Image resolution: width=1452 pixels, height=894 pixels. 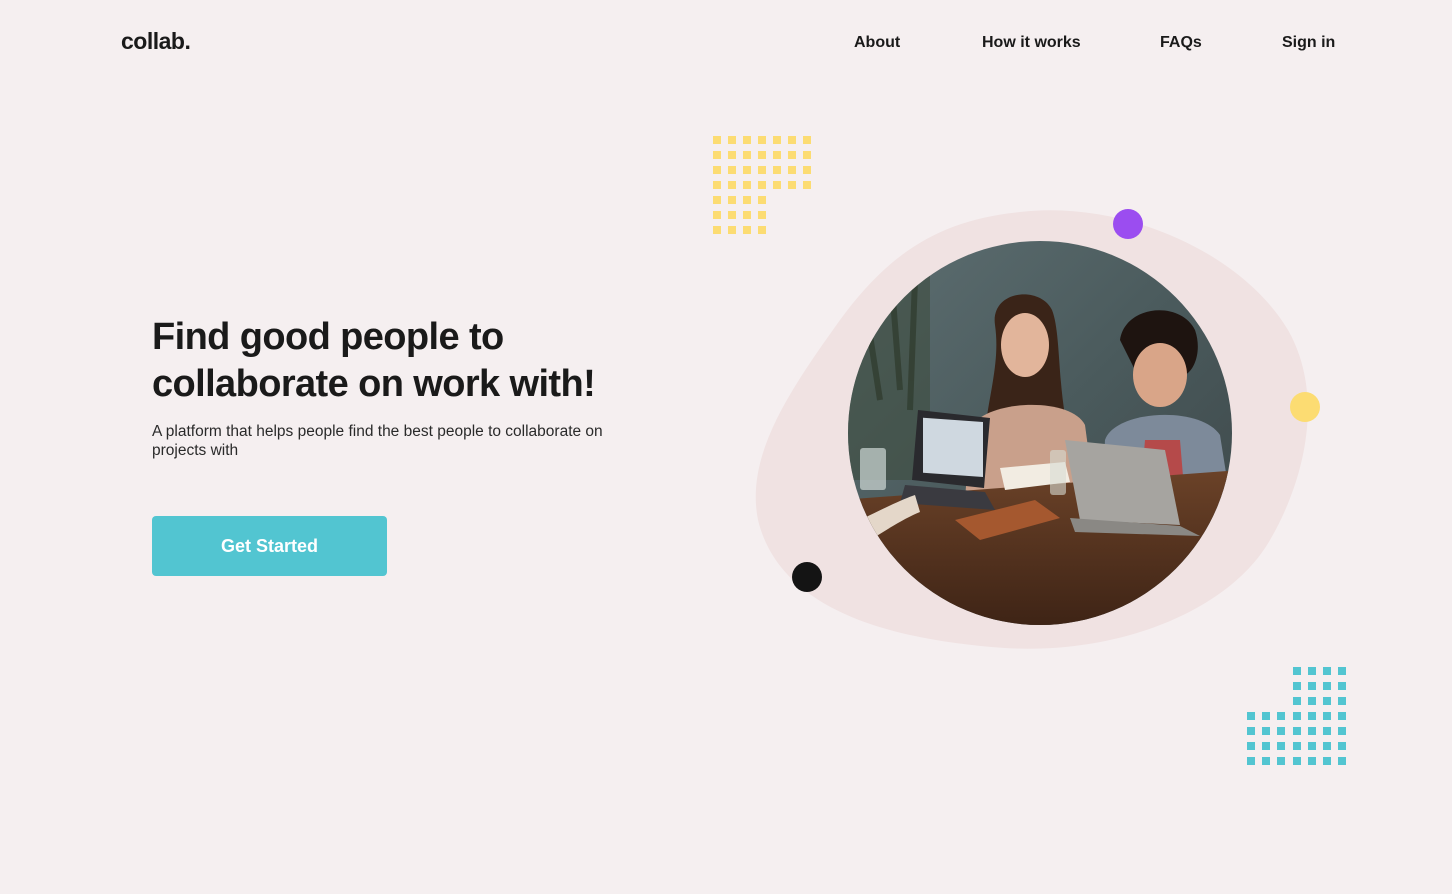 What do you see at coordinates (1031, 43) in the screenshot?
I see `nav-link-how-it-works: How it works` at bounding box center [1031, 43].